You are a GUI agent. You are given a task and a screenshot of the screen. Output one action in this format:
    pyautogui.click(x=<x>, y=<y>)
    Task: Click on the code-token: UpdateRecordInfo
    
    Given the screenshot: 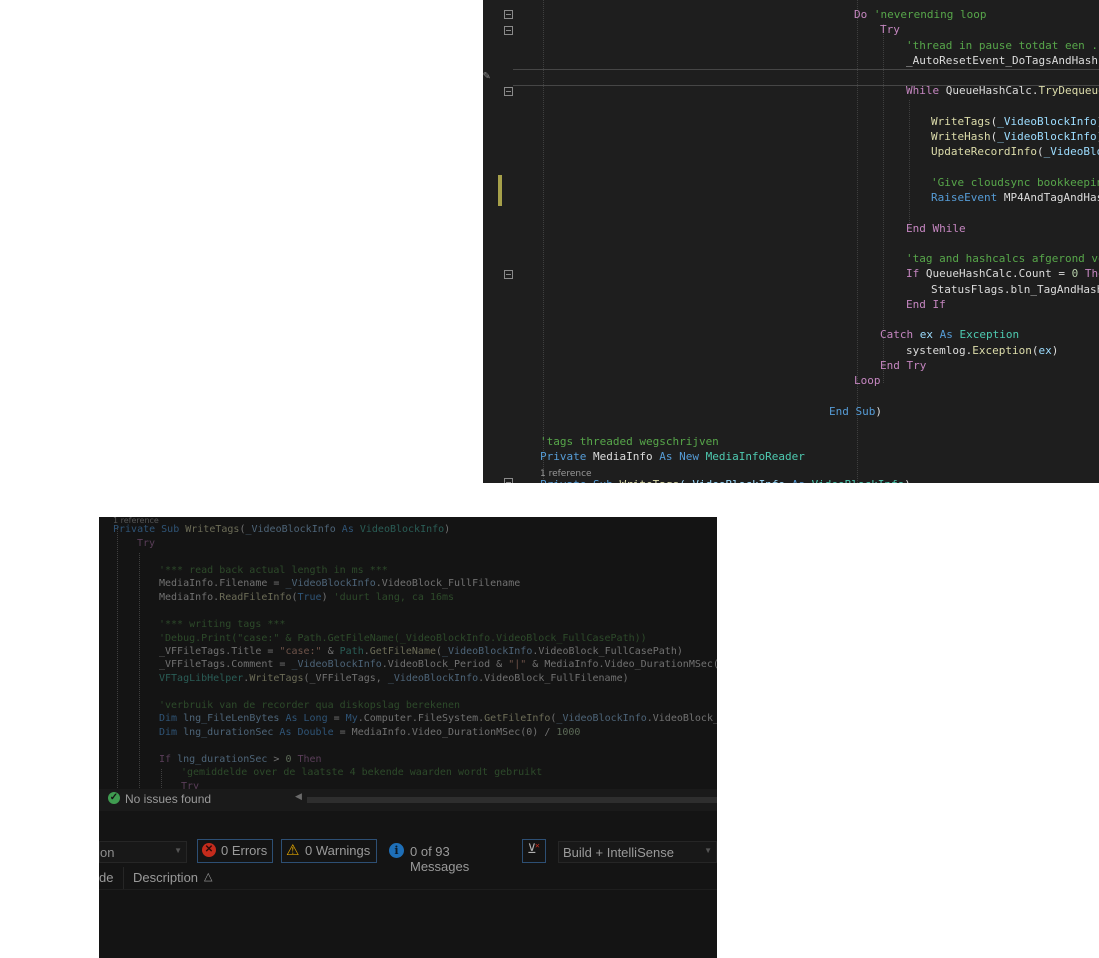 What is the action you would take?
    pyautogui.click(x=984, y=152)
    